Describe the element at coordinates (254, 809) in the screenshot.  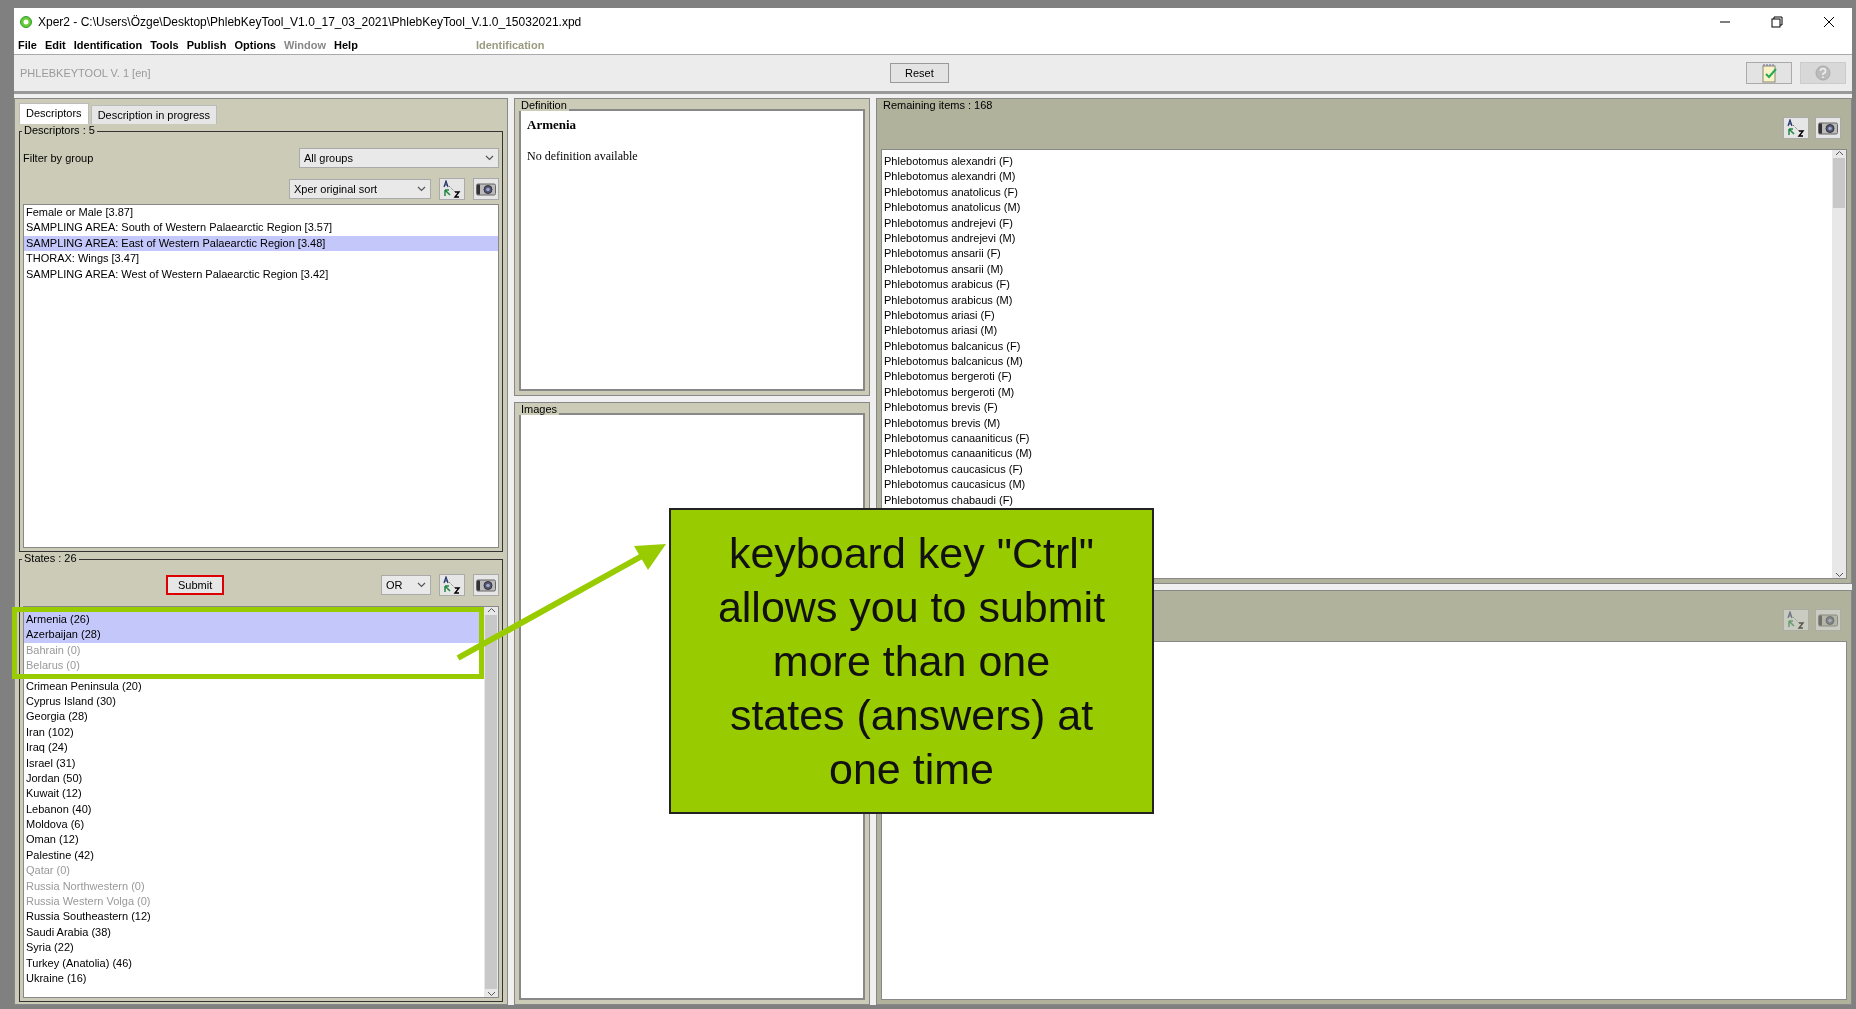
I see `state-item: Lebanon (40)` at that location.